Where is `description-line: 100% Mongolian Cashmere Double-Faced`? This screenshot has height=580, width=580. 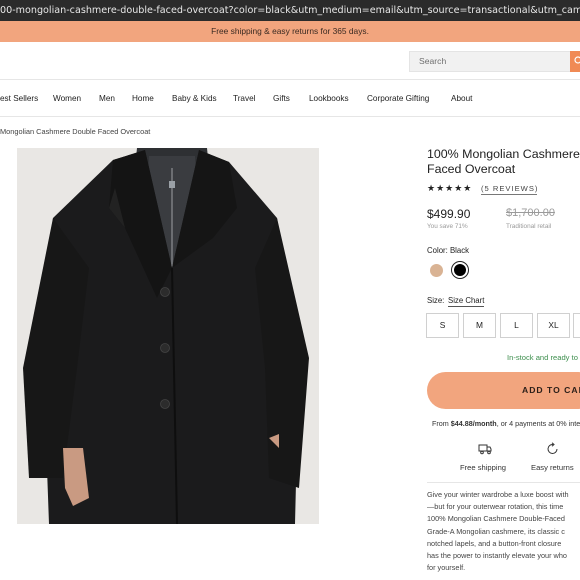
description-line: 100% Mongolian Cashmere Double-Faced is located at coordinates (496, 519).